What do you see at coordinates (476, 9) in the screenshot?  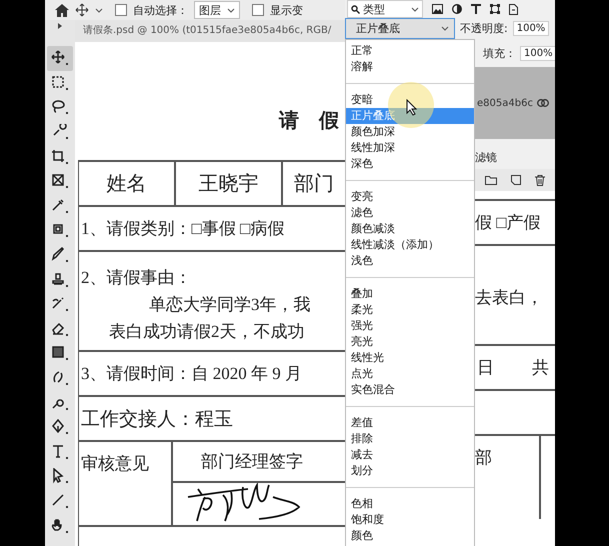 I see `text-icon` at bounding box center [476, 9].